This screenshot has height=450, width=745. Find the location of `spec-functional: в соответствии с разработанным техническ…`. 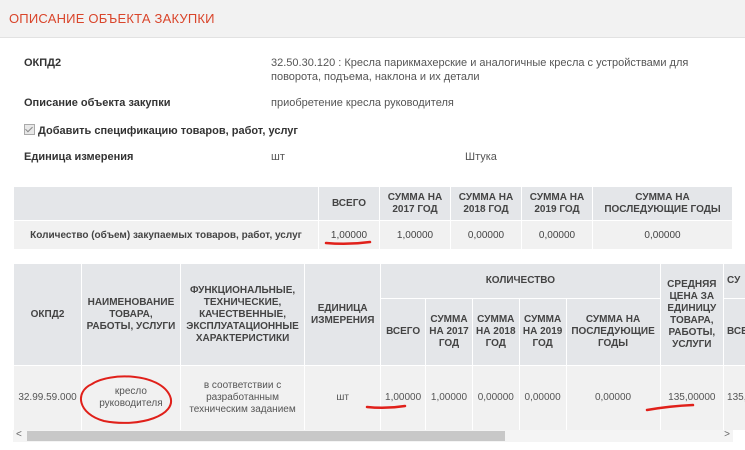

spec-functional: в соответствии с разработанным техническ… is located at coordinates (242, 398).